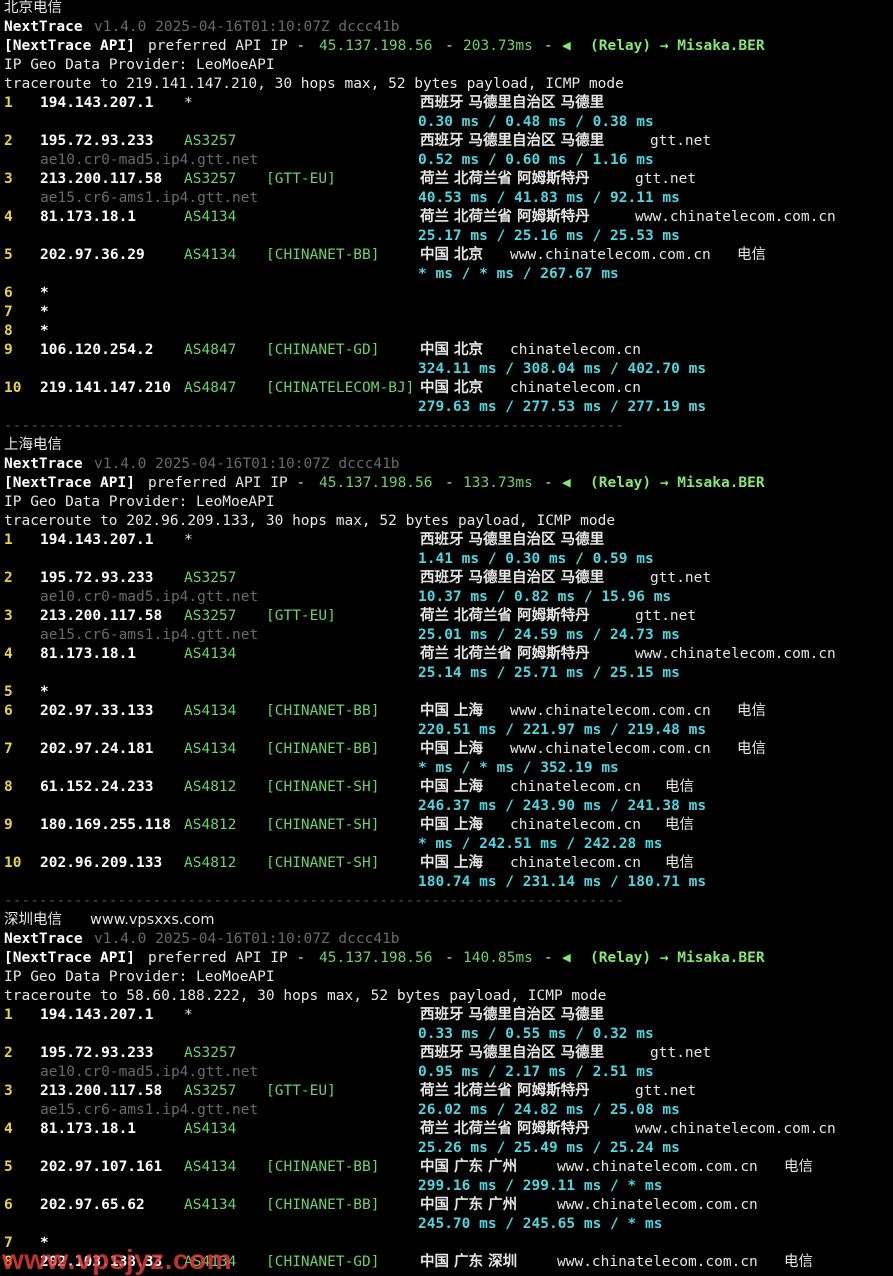 Image resolution: width=893 pixels, height=1276 pixels. What do you see at coordinates (210, 350) in the screenshot?
I see `hop-asn: AS4847` at bounding box center [210, 350].